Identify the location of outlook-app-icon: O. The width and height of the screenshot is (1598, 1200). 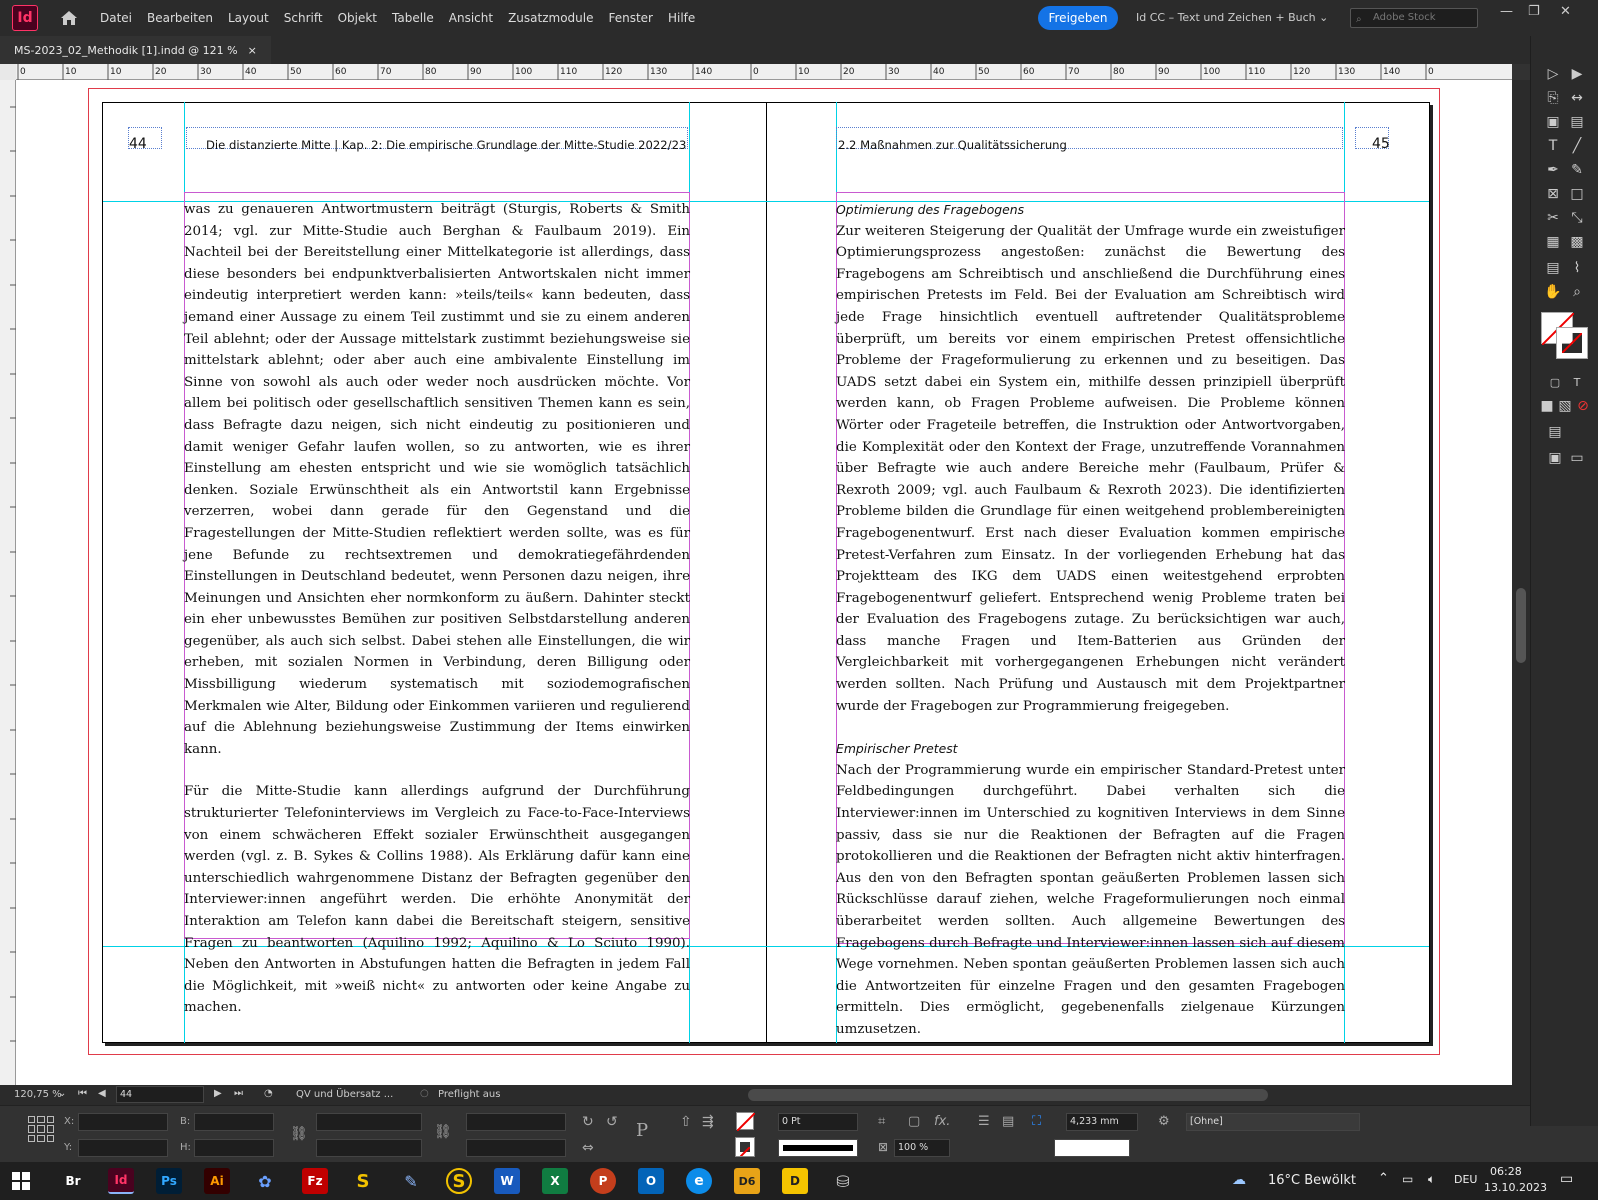
(651, 1181).